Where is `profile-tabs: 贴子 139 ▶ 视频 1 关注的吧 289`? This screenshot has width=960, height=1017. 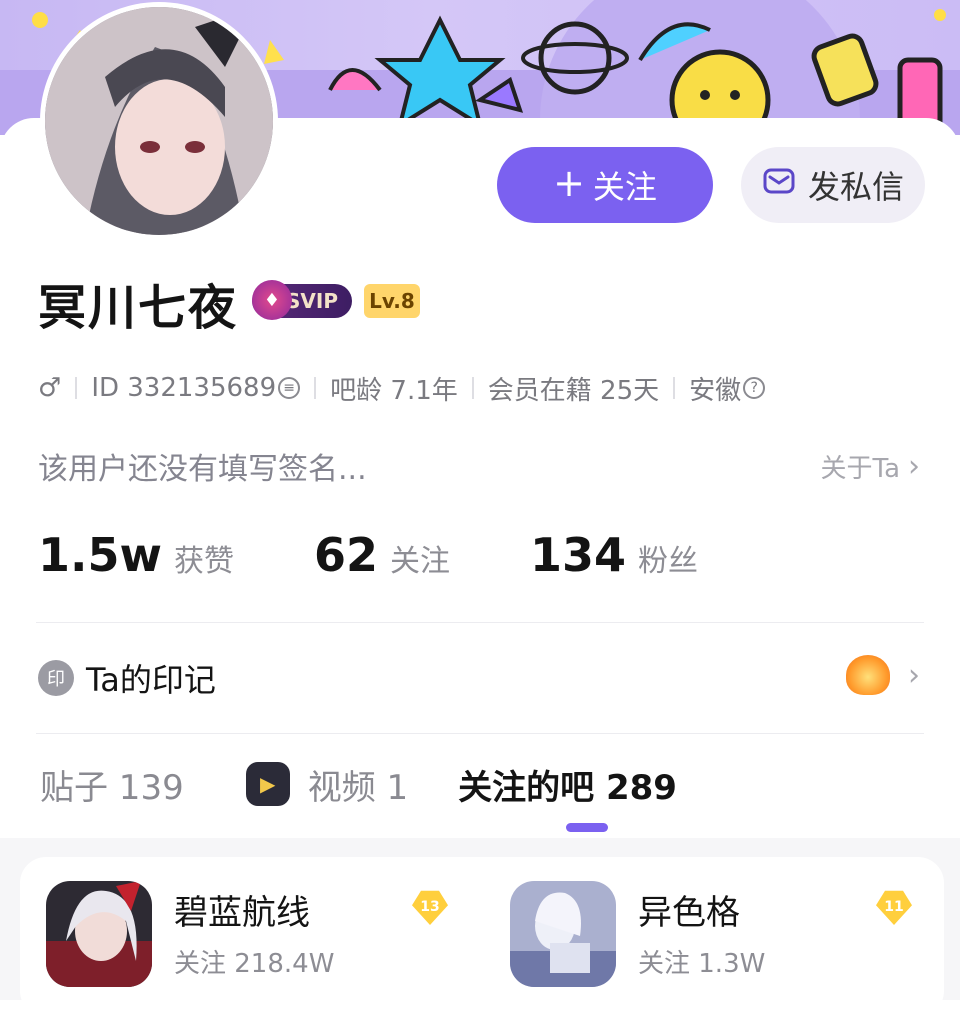 profile-tabs: 贴子 139 ▶ 视频 1 关注的吧 289 is located at coordinates (358, 784).